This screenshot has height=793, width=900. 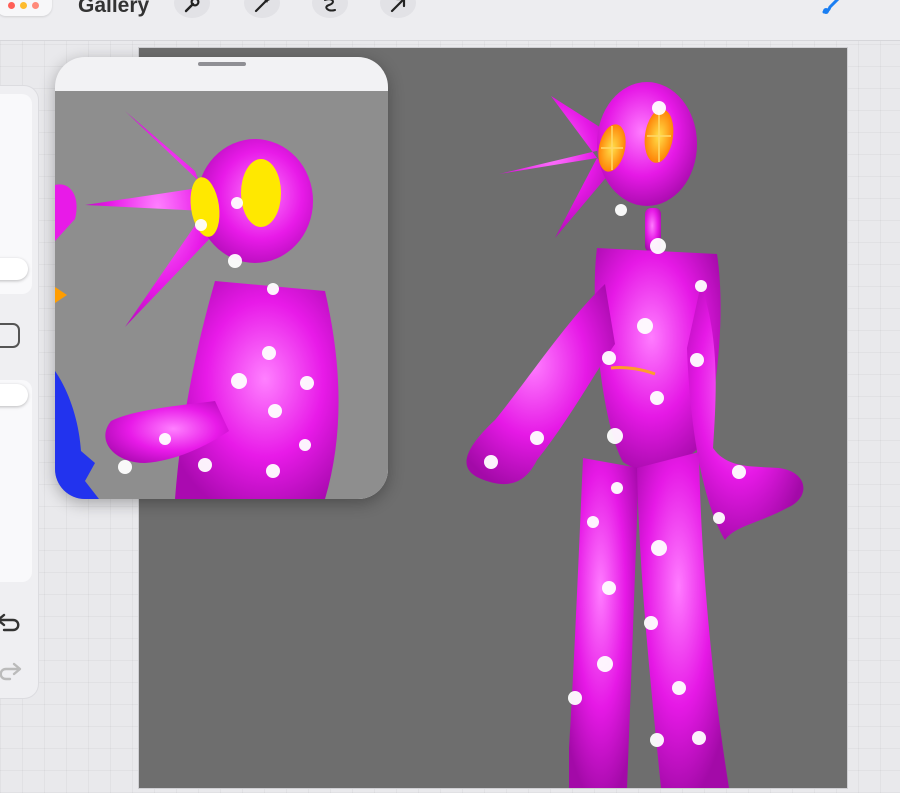 What do you see at coordinates (330, 6) in the screenshot?
I see `selection-icon` at bounding box center [330, 6].